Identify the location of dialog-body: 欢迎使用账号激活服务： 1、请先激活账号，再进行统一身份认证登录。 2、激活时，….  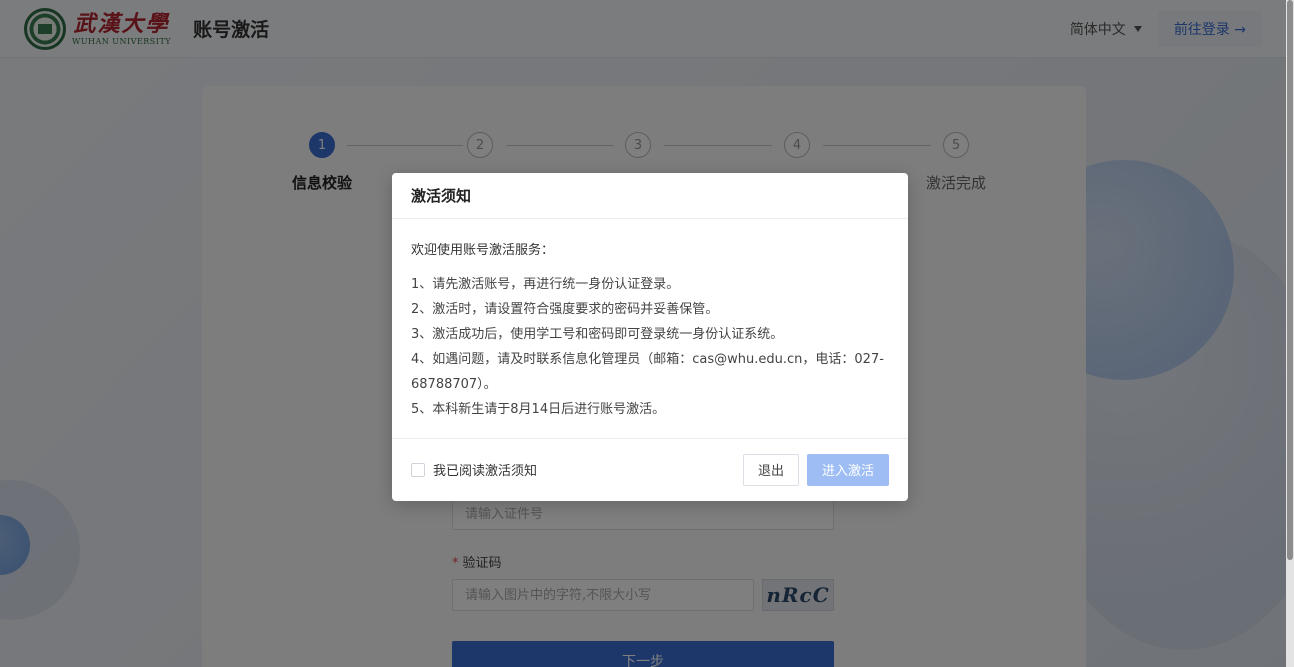
(650, 329).